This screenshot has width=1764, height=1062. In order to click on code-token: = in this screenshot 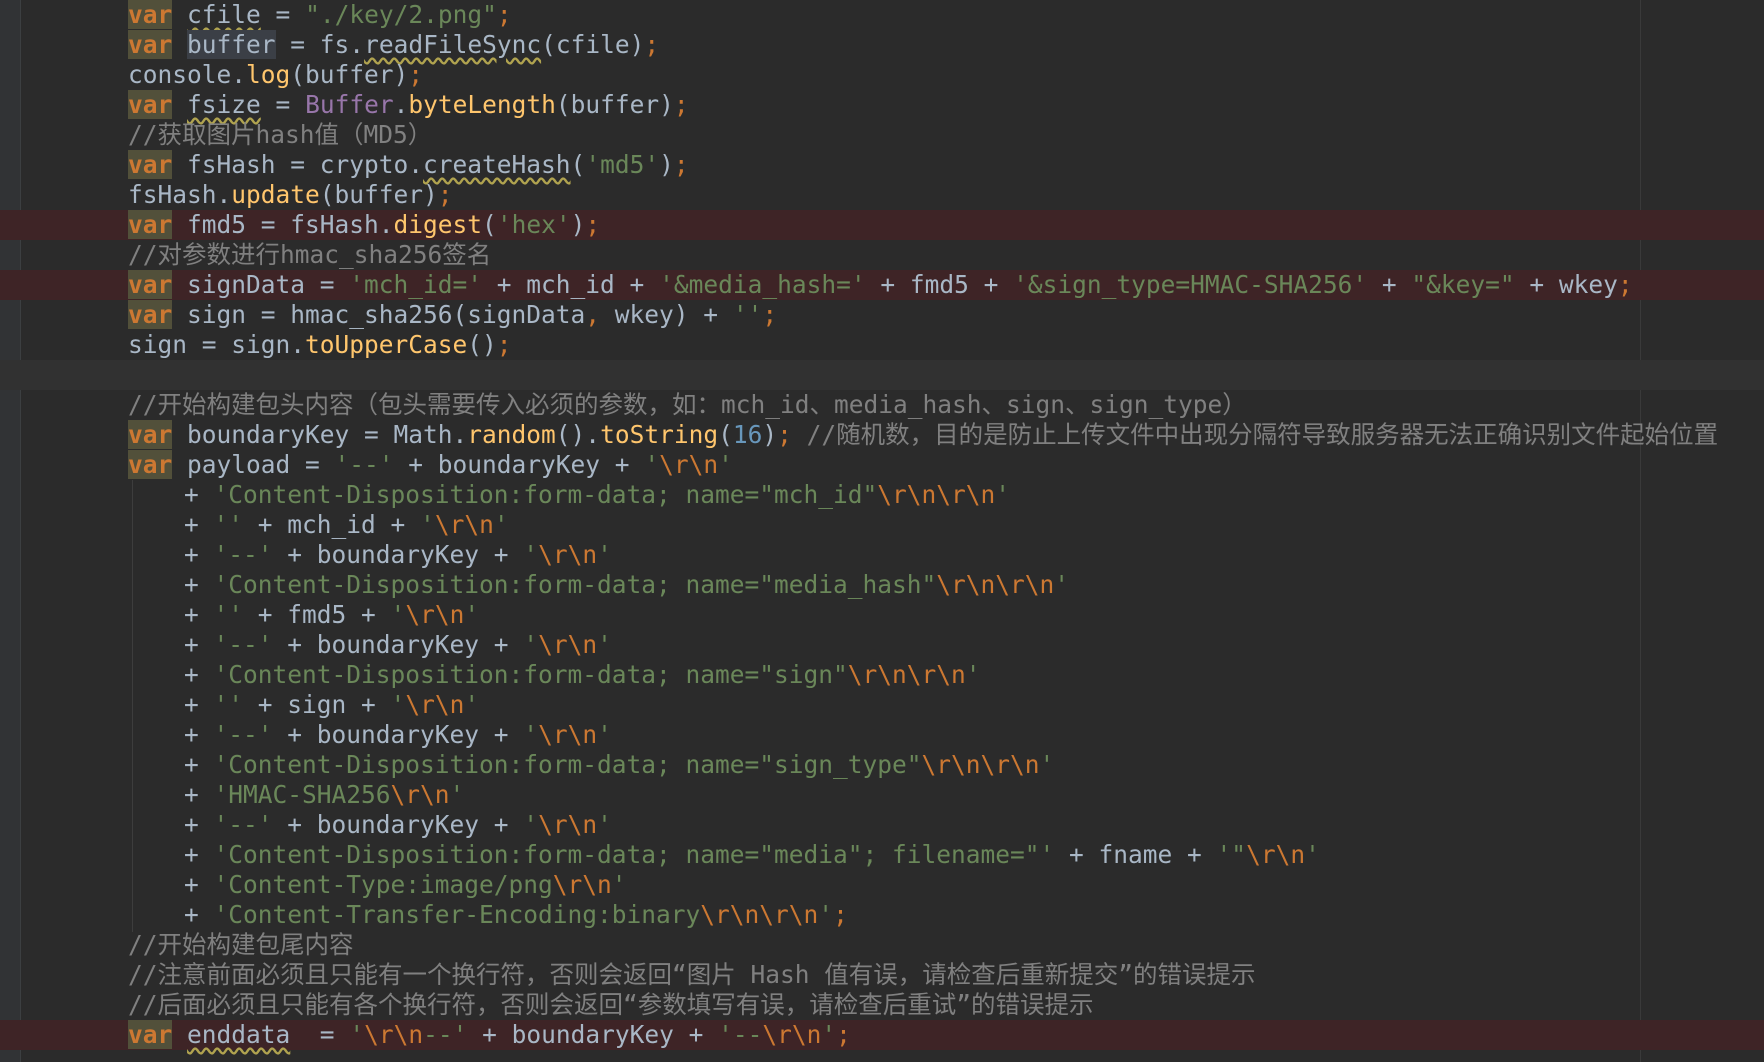, I will do `click(283, 104)`.